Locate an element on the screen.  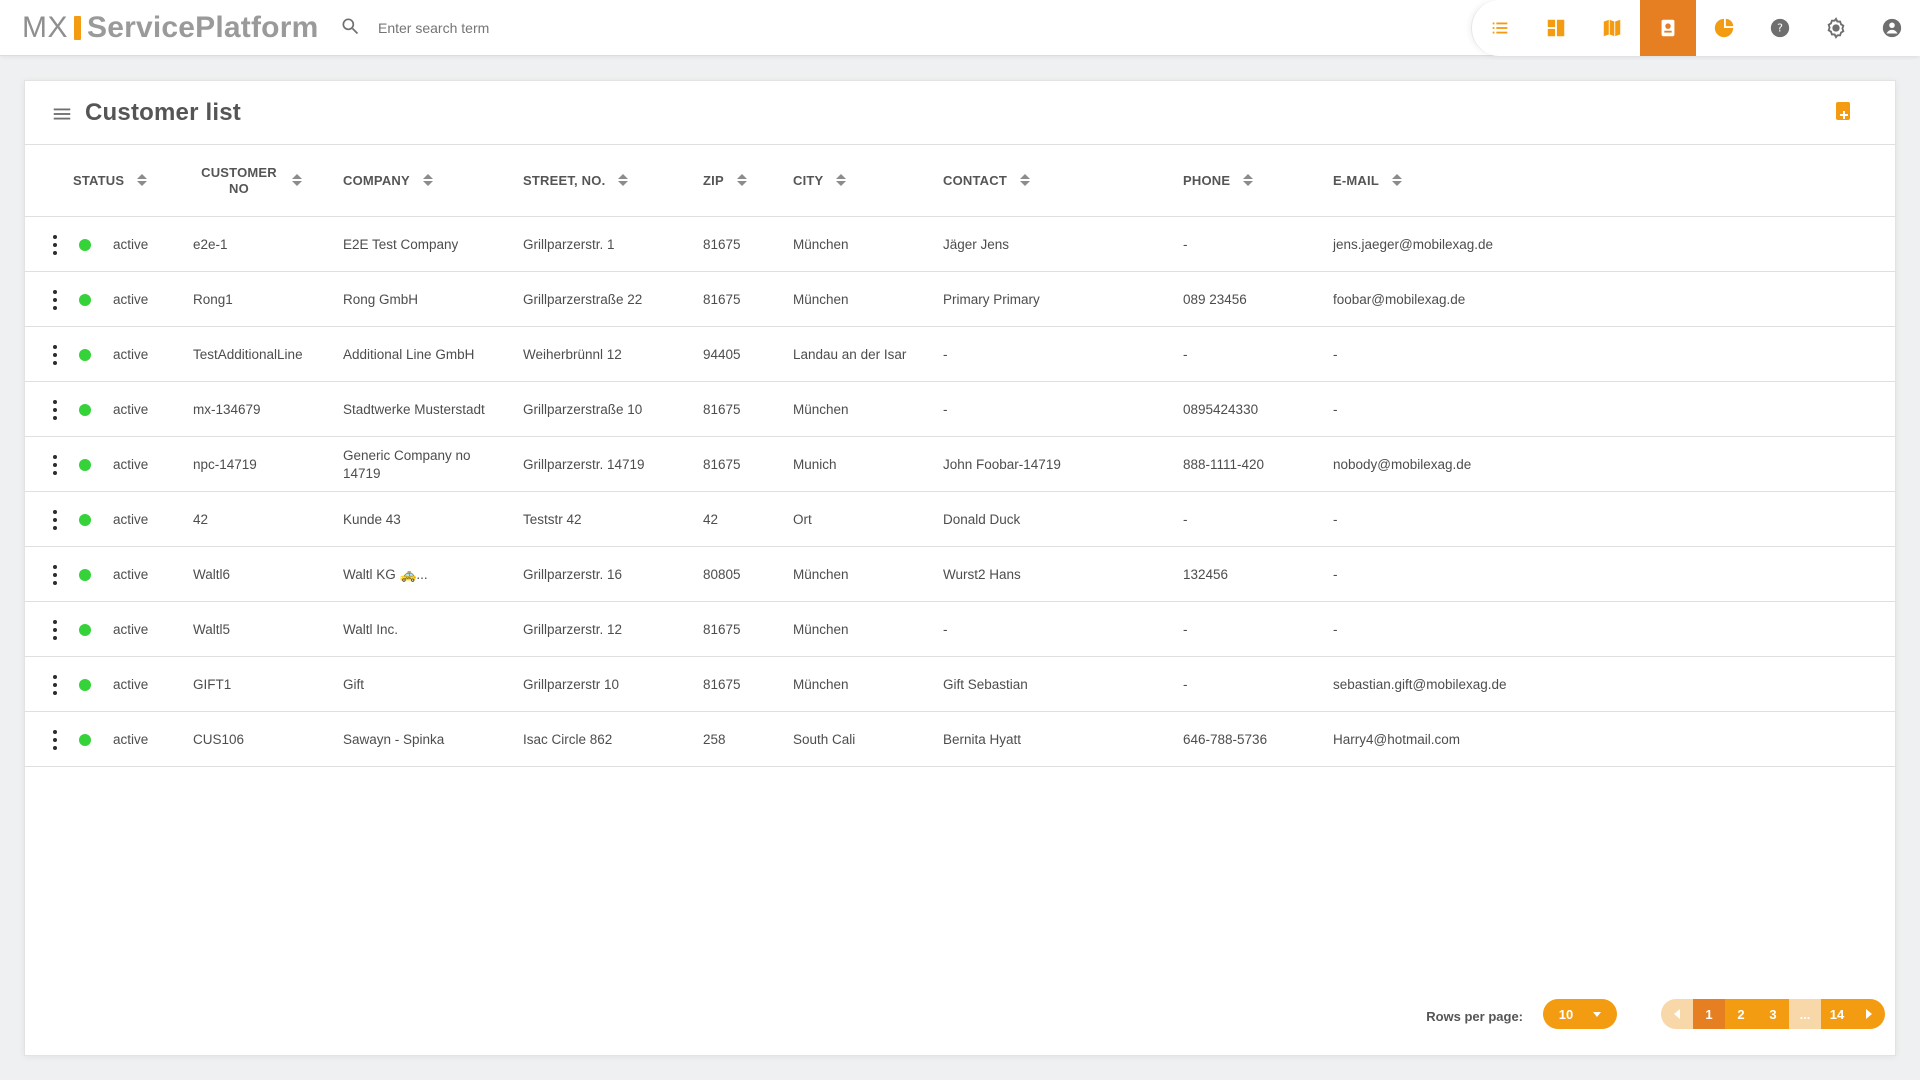
cell-phone: 132456 is located at coordinates (1206, 574).